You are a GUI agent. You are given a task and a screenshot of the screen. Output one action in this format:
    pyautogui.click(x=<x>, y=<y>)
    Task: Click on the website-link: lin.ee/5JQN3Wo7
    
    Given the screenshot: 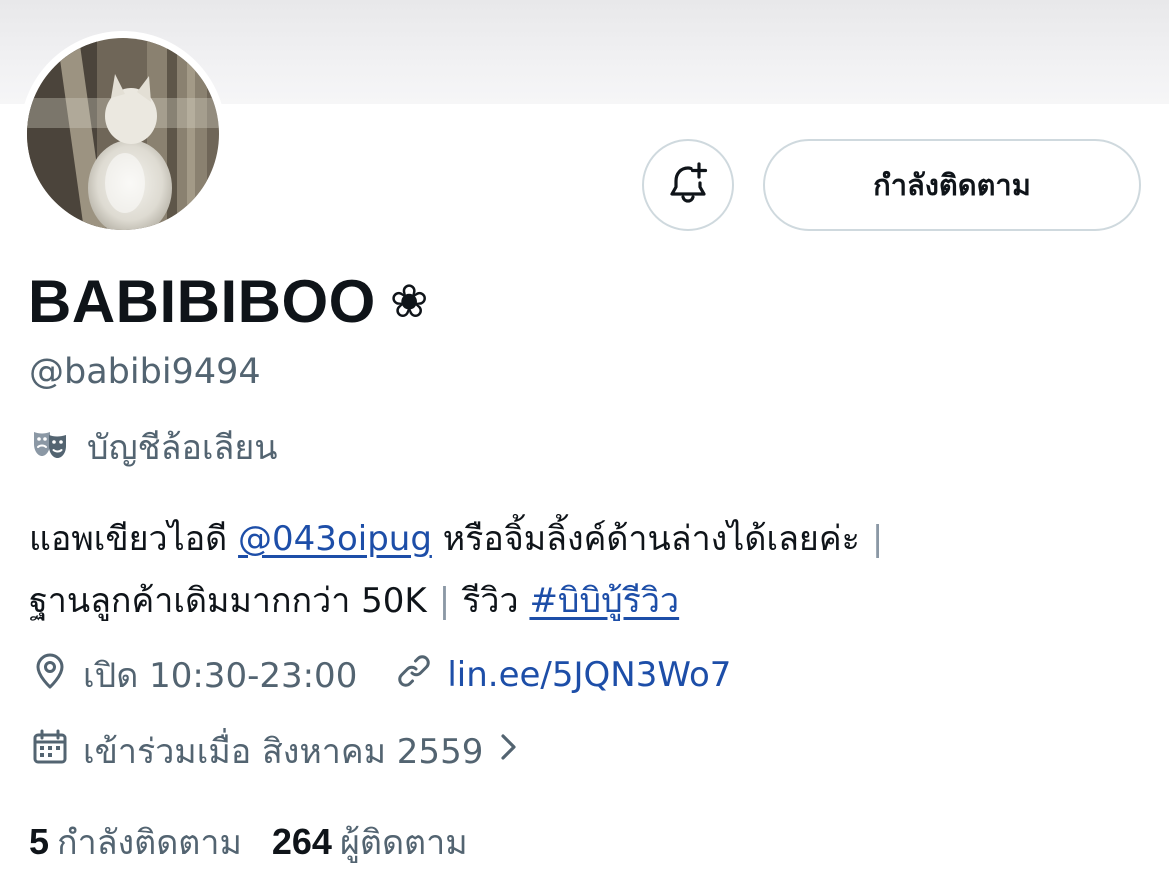 What is the action you would take?
    pyautogui.click(x=589, y=675)
    